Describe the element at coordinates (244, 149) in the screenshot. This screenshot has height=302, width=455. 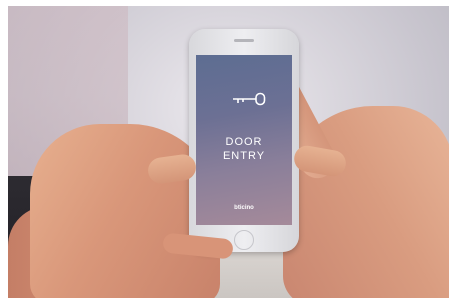
I see `door-entry-label: DOOR ENTRY` at that location.